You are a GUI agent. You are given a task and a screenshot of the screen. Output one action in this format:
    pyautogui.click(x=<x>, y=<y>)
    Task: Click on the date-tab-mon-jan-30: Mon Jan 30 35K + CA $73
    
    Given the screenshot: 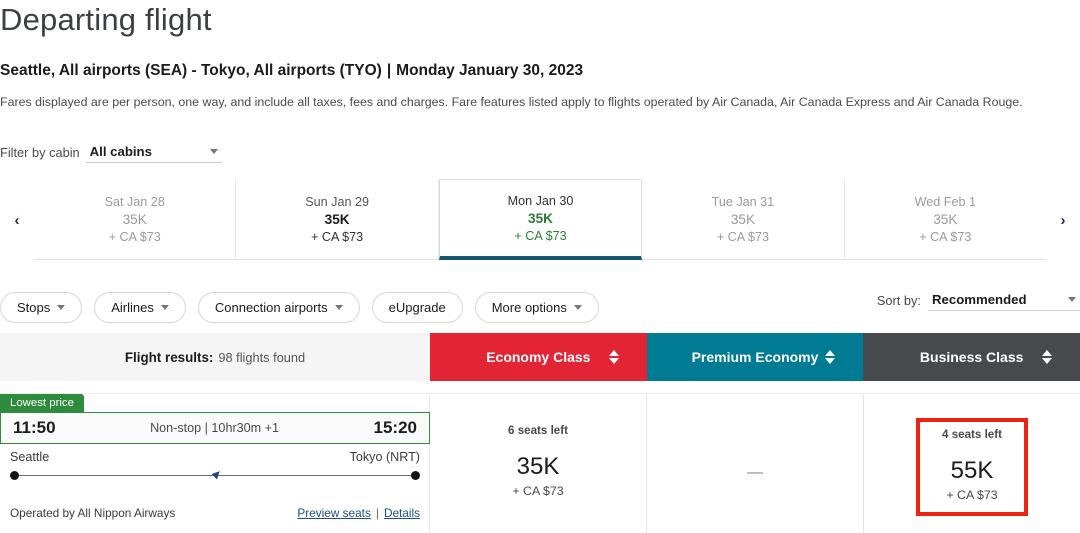 What is the action you would take?
    pyautogui.click(x=540, y=219)
    